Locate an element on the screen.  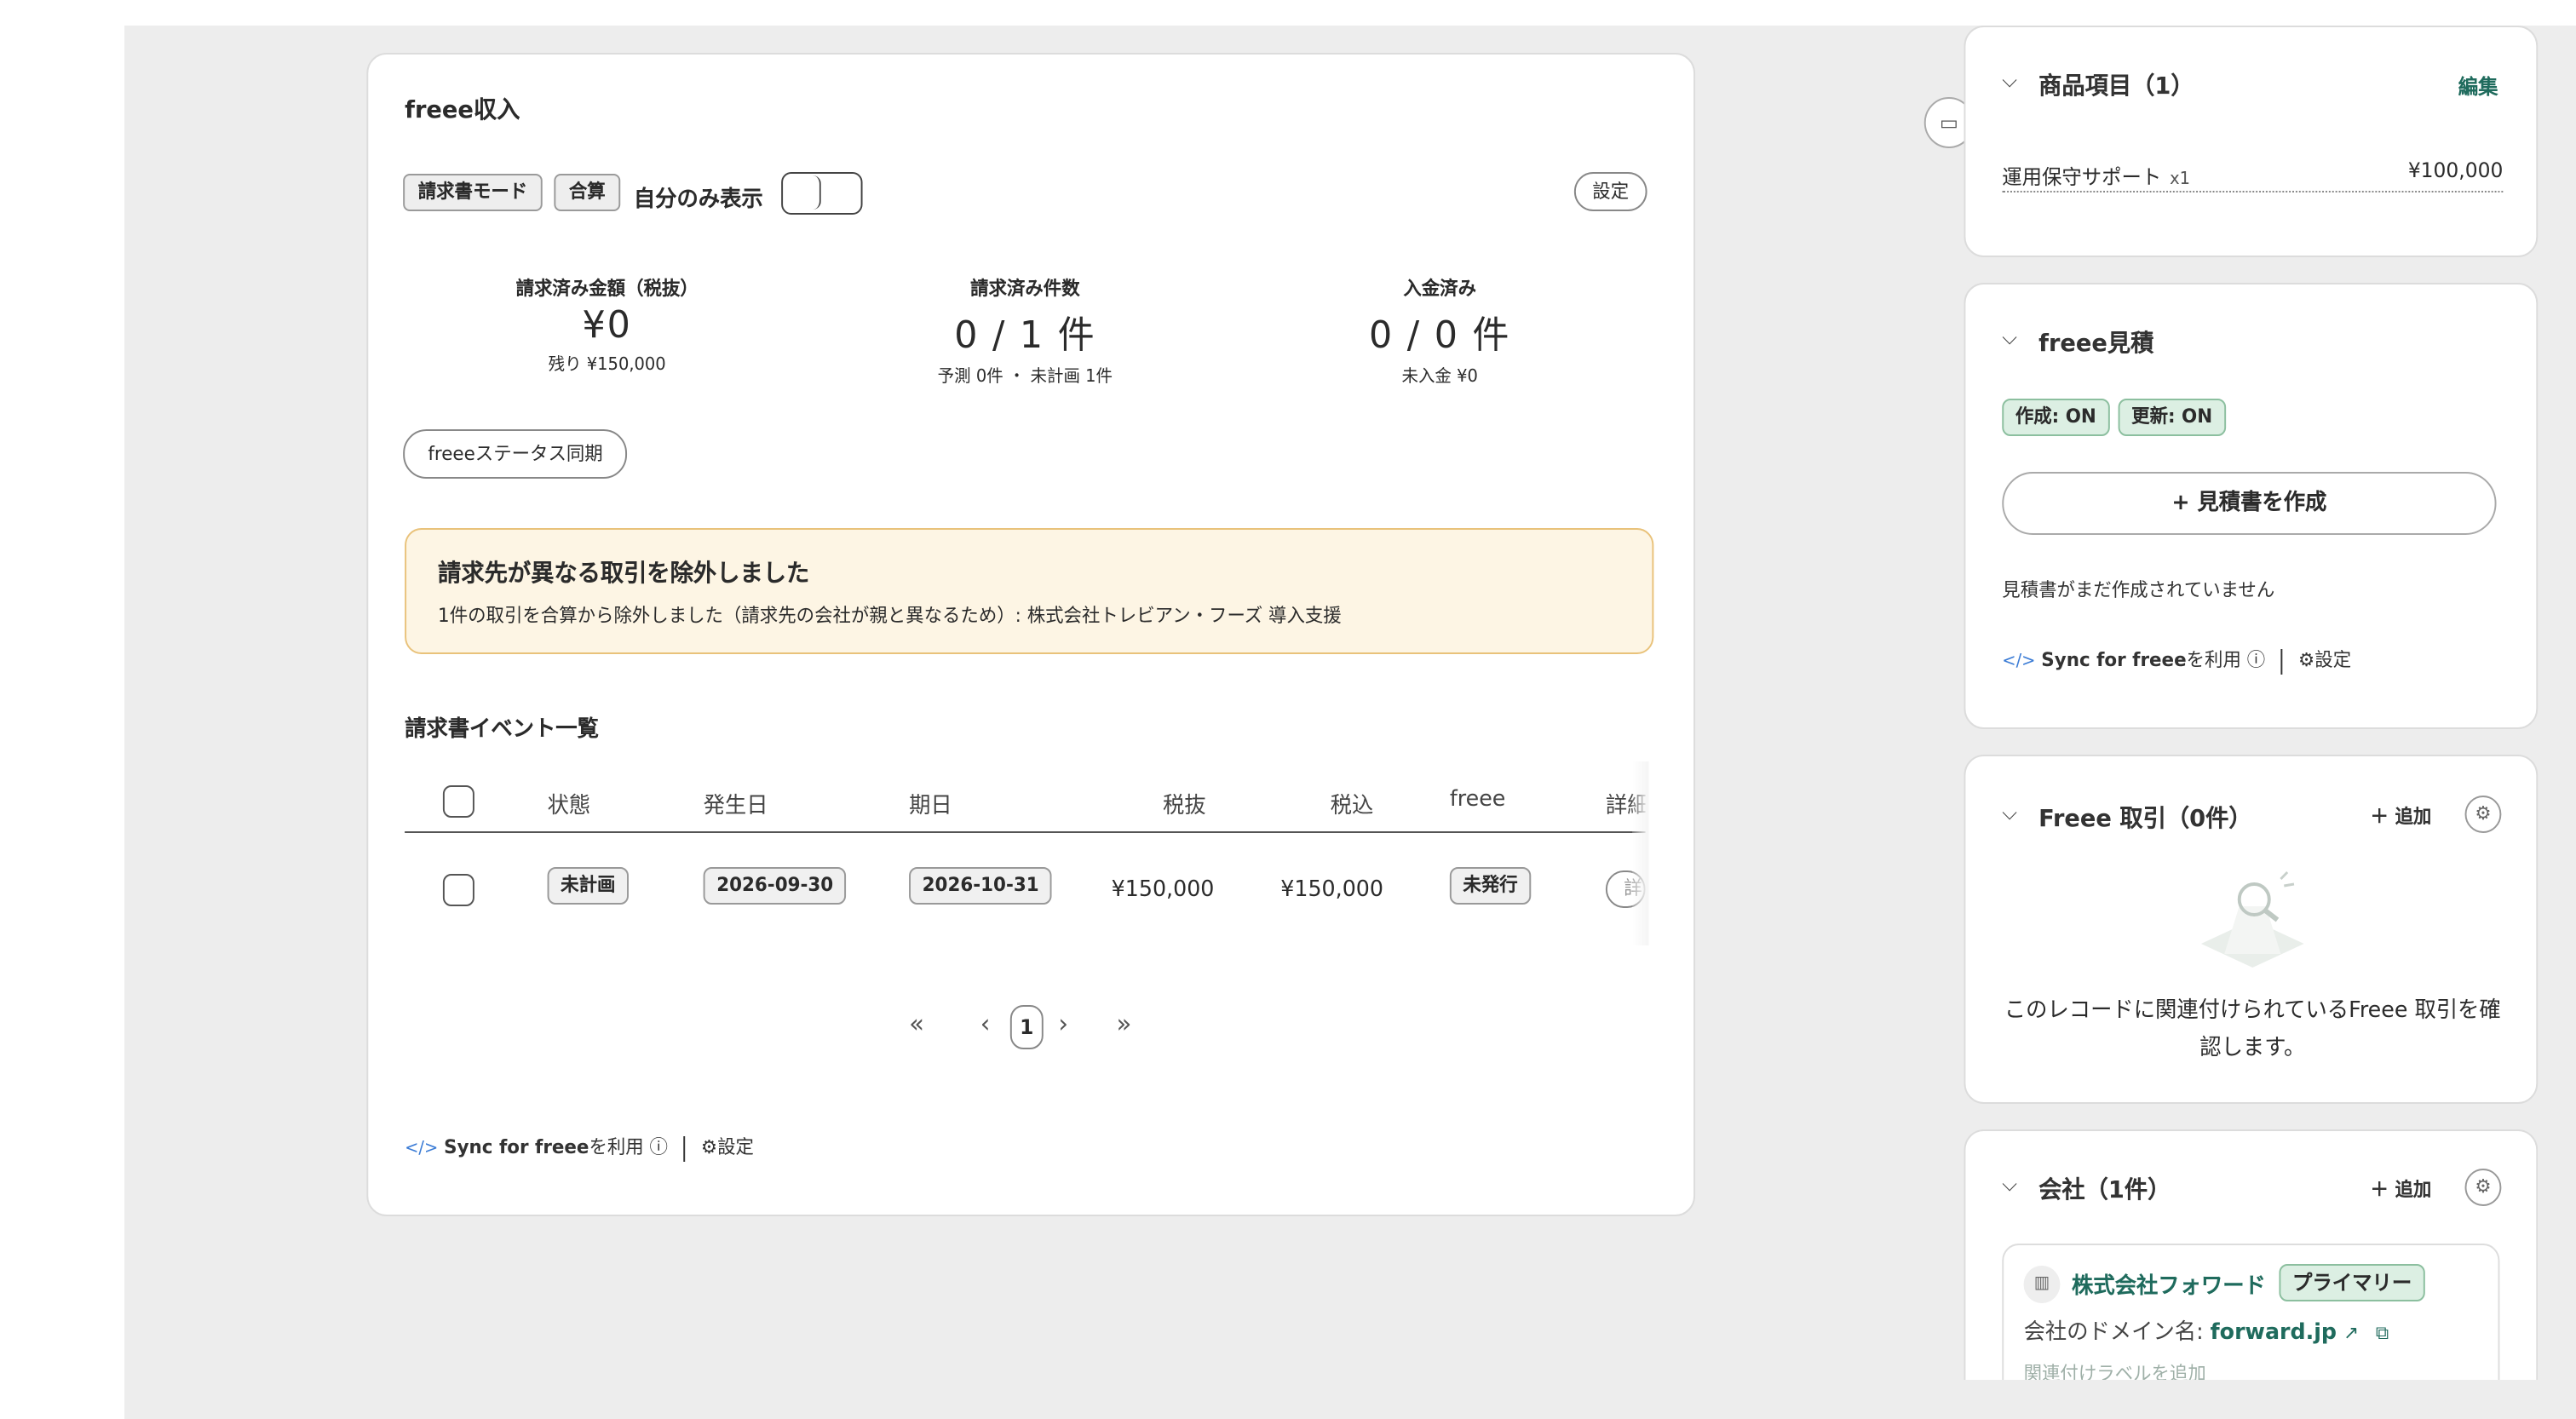
estimate-settings-link: 設定 is located at coordinates (2333, 660).